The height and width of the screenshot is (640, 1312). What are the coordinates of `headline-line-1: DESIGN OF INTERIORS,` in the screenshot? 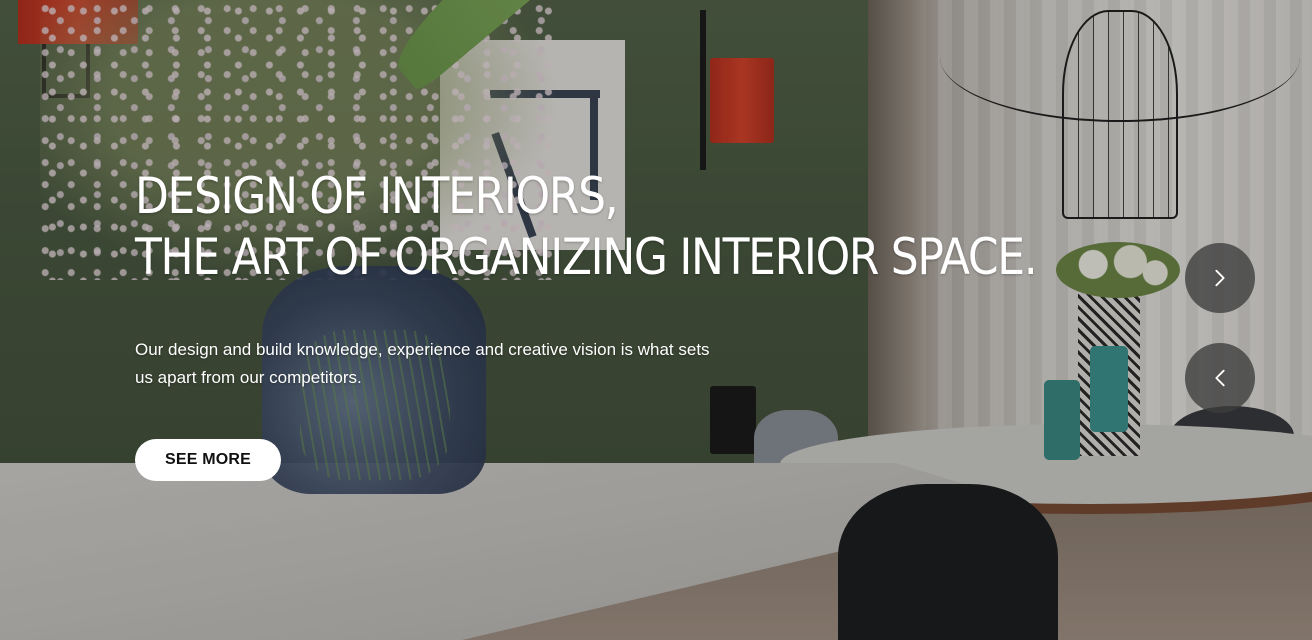 It's located at (377, 196).